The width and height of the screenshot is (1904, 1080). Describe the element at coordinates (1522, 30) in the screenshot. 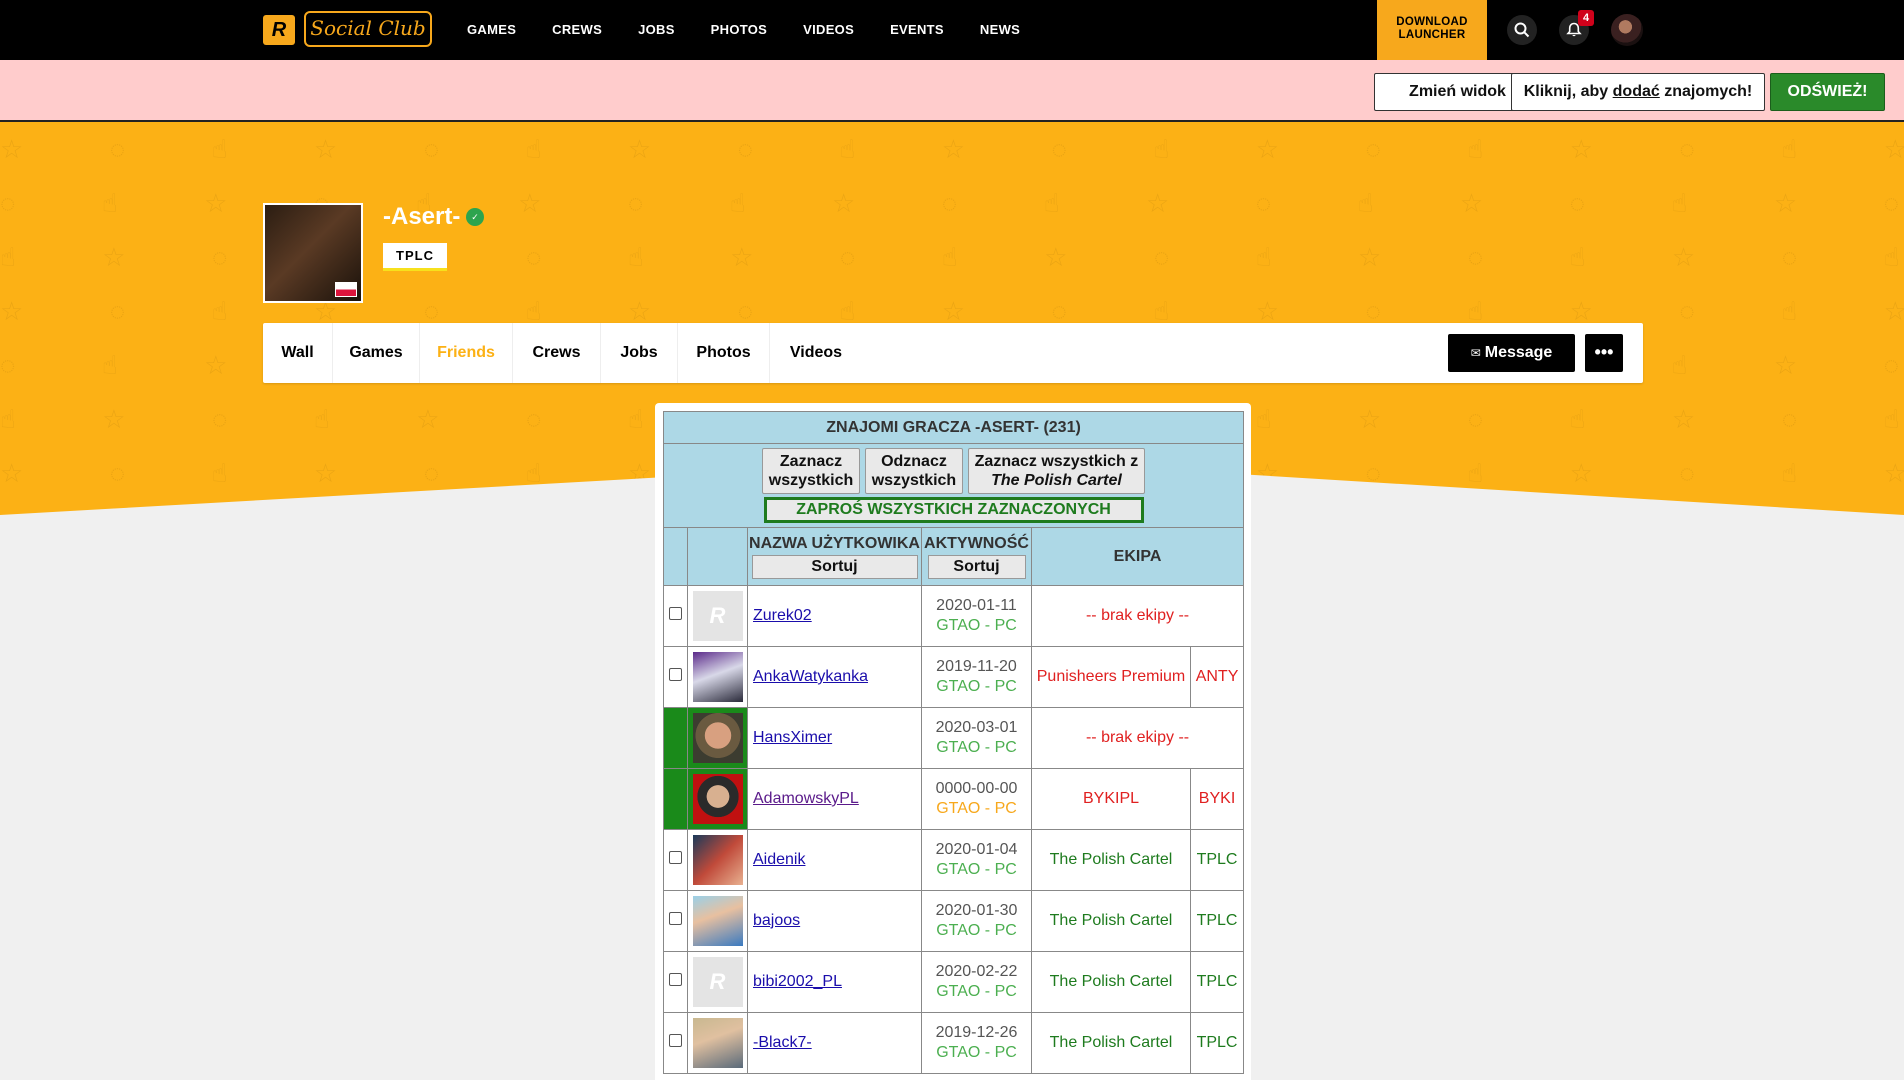

I see `search-icon` at that location.